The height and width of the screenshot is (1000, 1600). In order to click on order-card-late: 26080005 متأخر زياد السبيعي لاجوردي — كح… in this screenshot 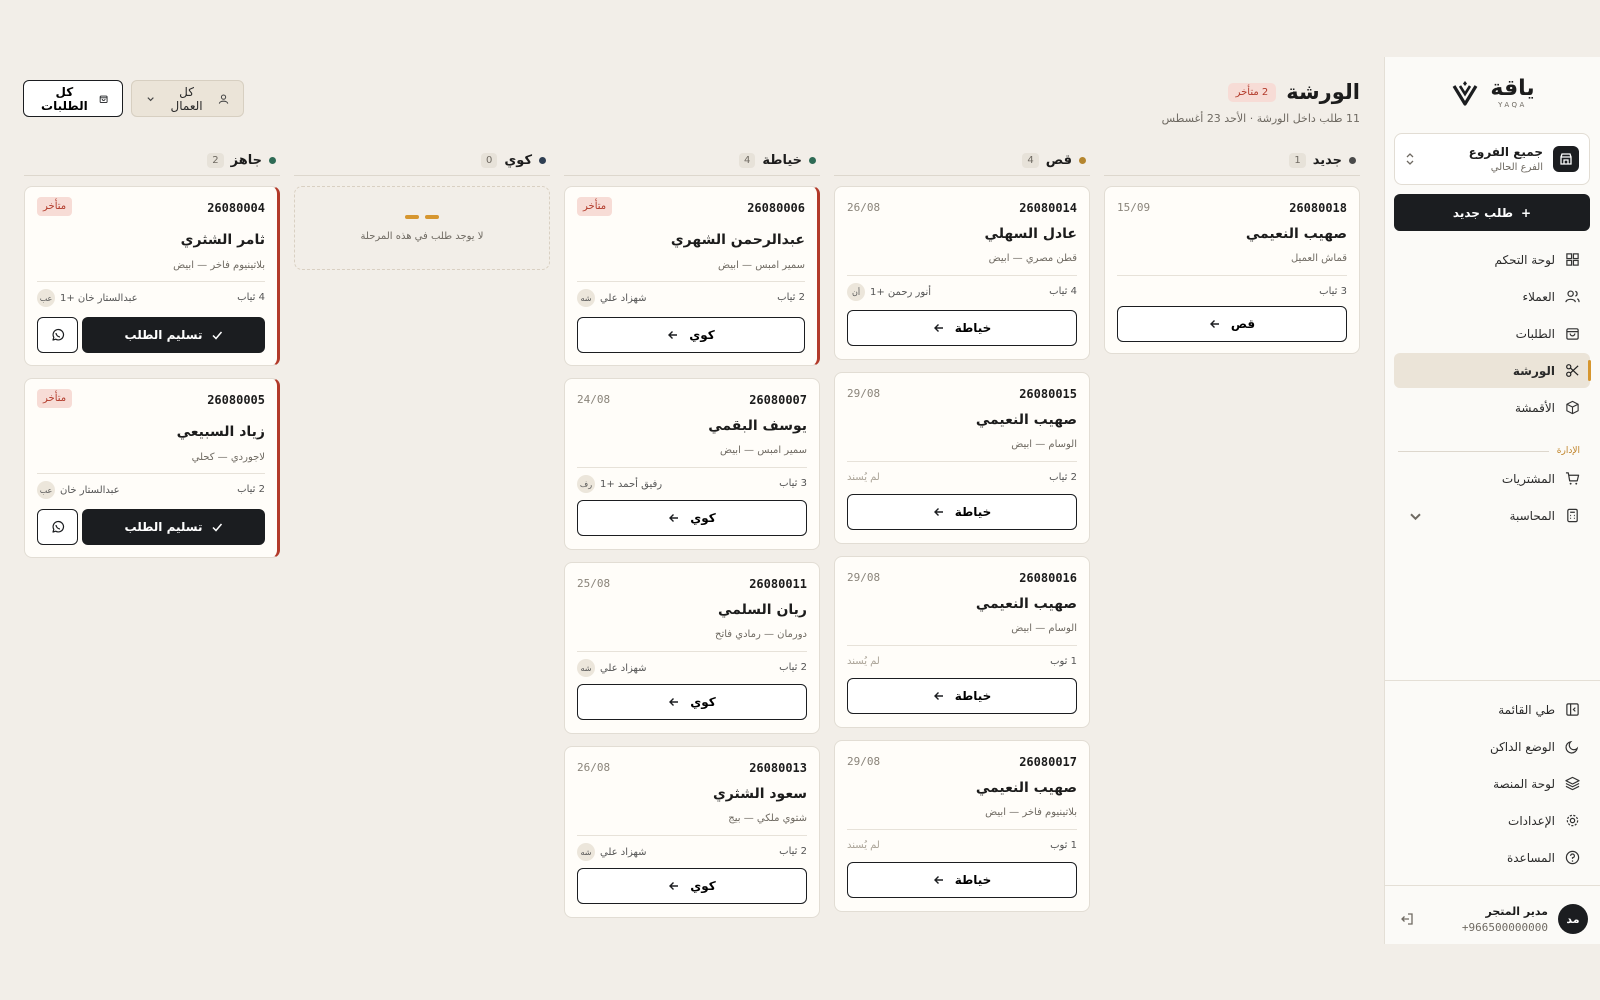, I will do `click(152, 468)`.